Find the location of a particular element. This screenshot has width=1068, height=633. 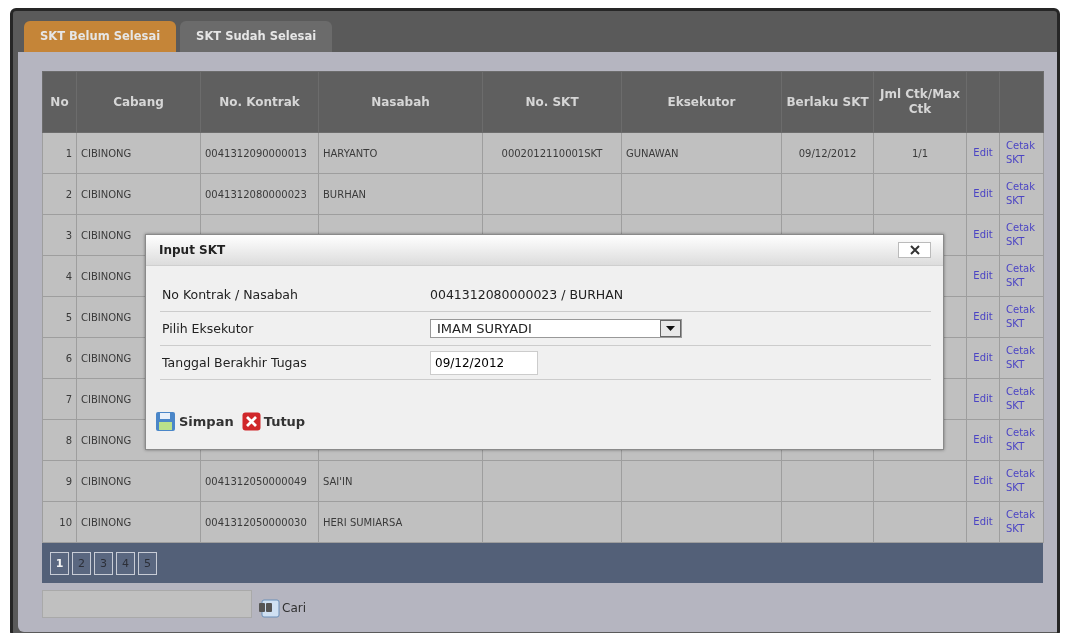

column-header: Nasabah is located at coordinates (400, 102).